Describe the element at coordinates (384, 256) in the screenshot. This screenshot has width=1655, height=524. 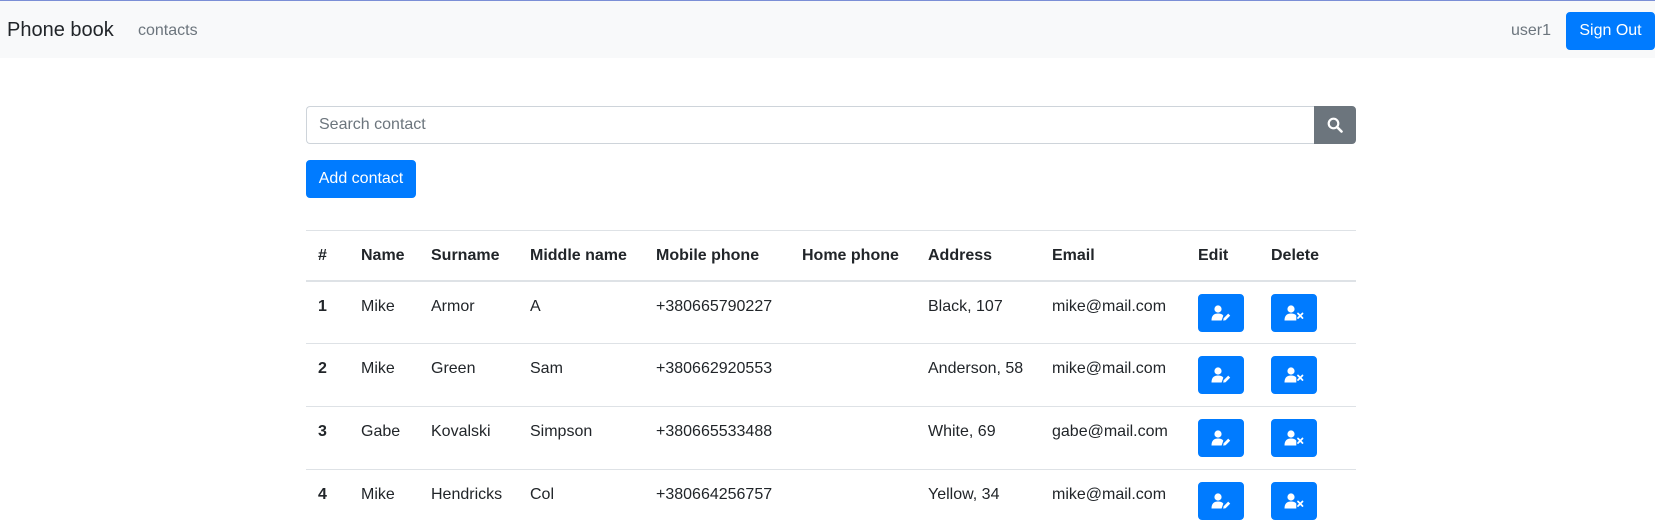
I see `column-header-name: Name` at that location.